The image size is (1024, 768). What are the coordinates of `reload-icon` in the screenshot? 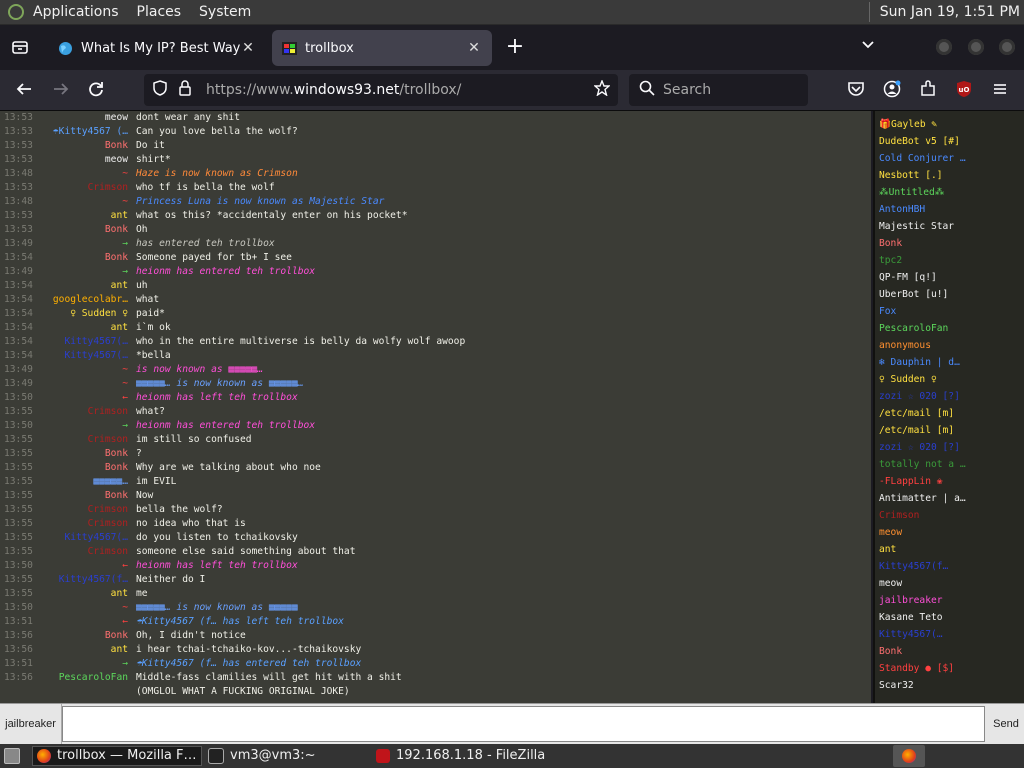 It's located at (96, 90).